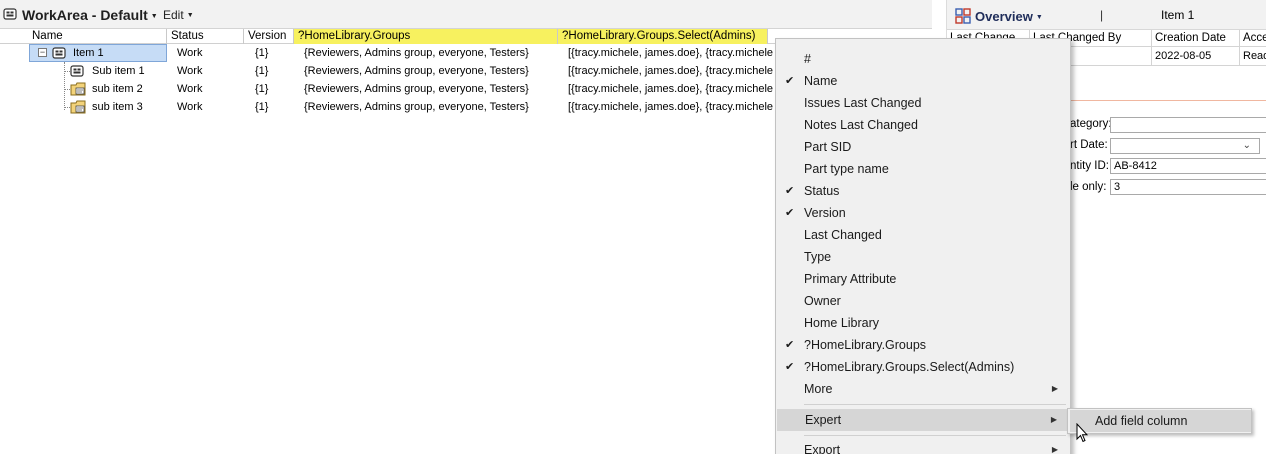  I want to click on title-dropdown-icon: ▼, so click(154, 16).